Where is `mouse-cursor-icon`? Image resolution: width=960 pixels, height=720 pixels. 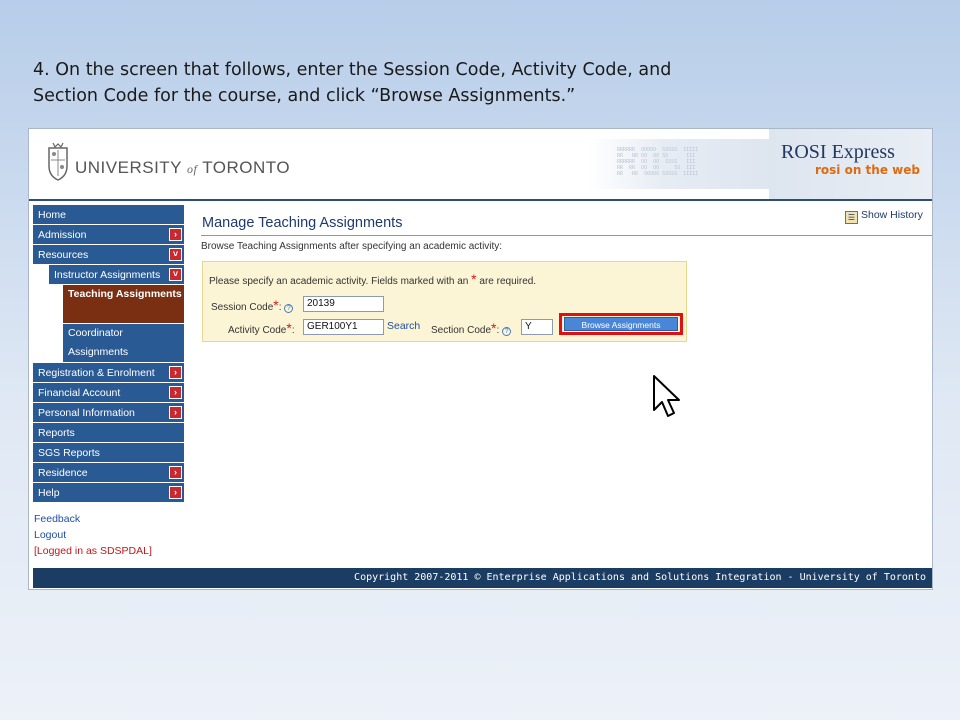 mouse-cursor-icon is located at coordinates (666, 396).